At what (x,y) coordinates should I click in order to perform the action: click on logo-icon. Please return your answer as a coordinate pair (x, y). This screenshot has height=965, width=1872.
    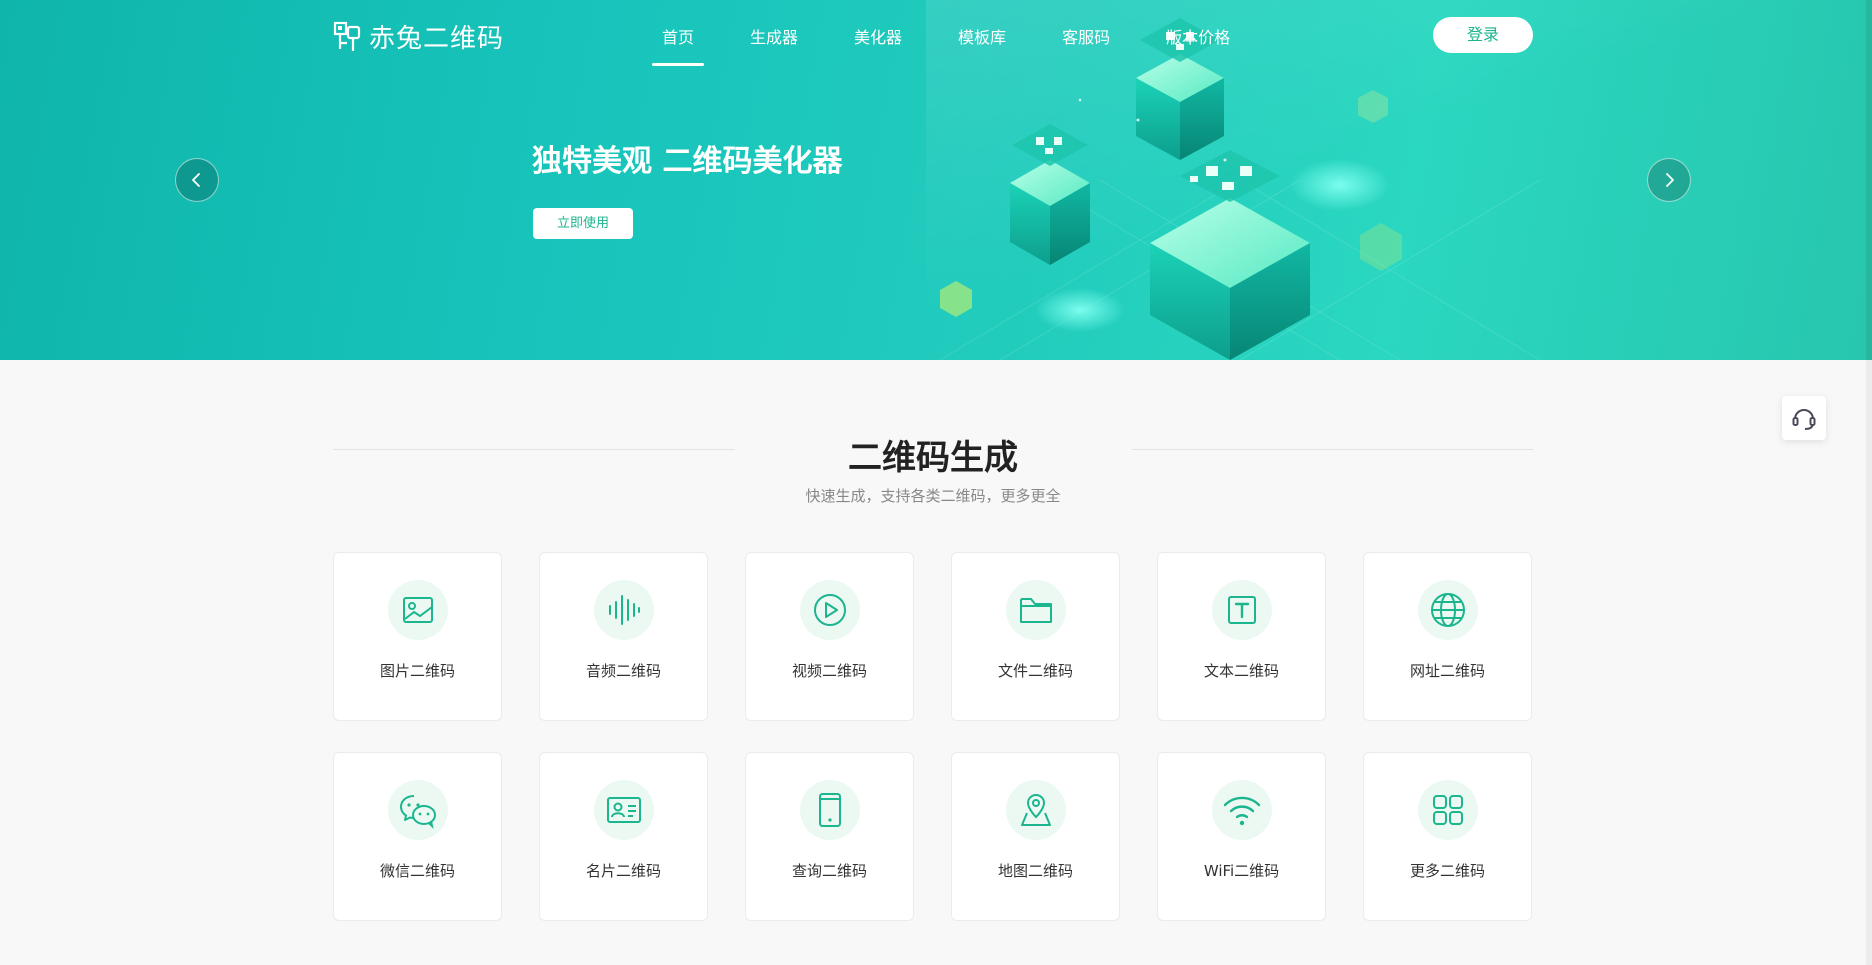
    Looking at the image, I should click on (347, 36).